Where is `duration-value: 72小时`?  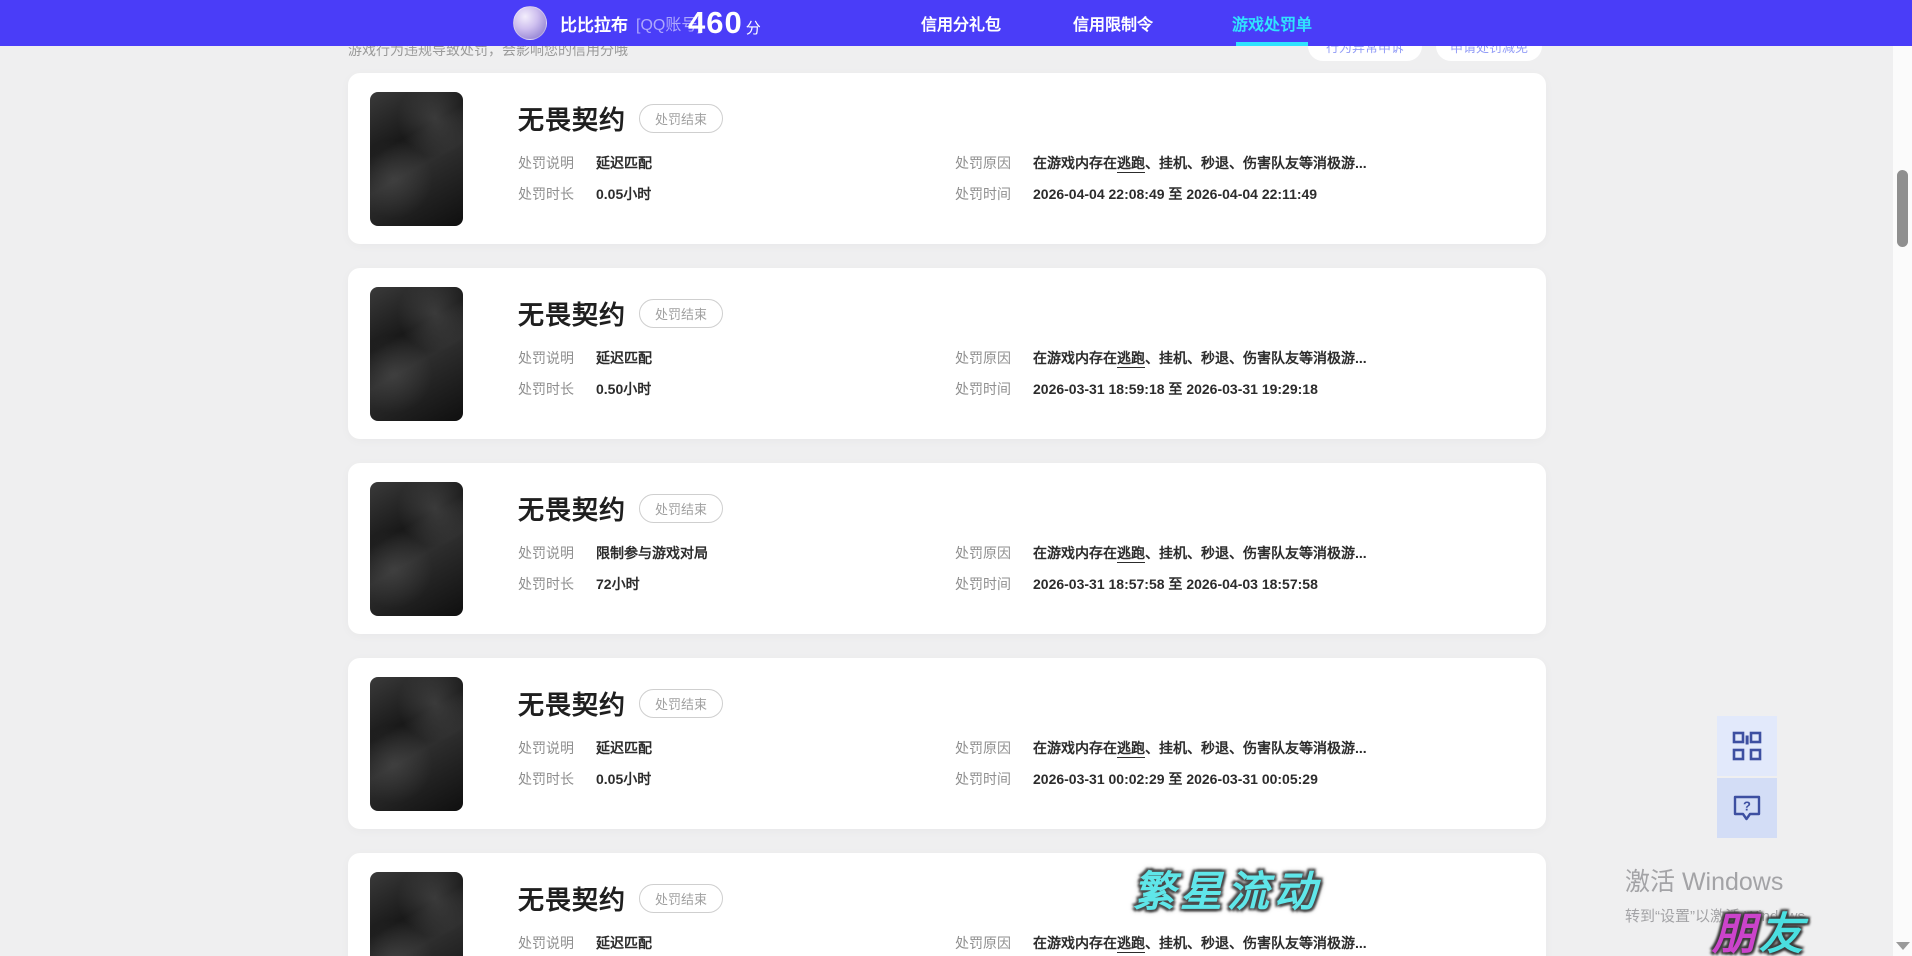 duration-value: 72小时 is located at coordinates (618, 584).